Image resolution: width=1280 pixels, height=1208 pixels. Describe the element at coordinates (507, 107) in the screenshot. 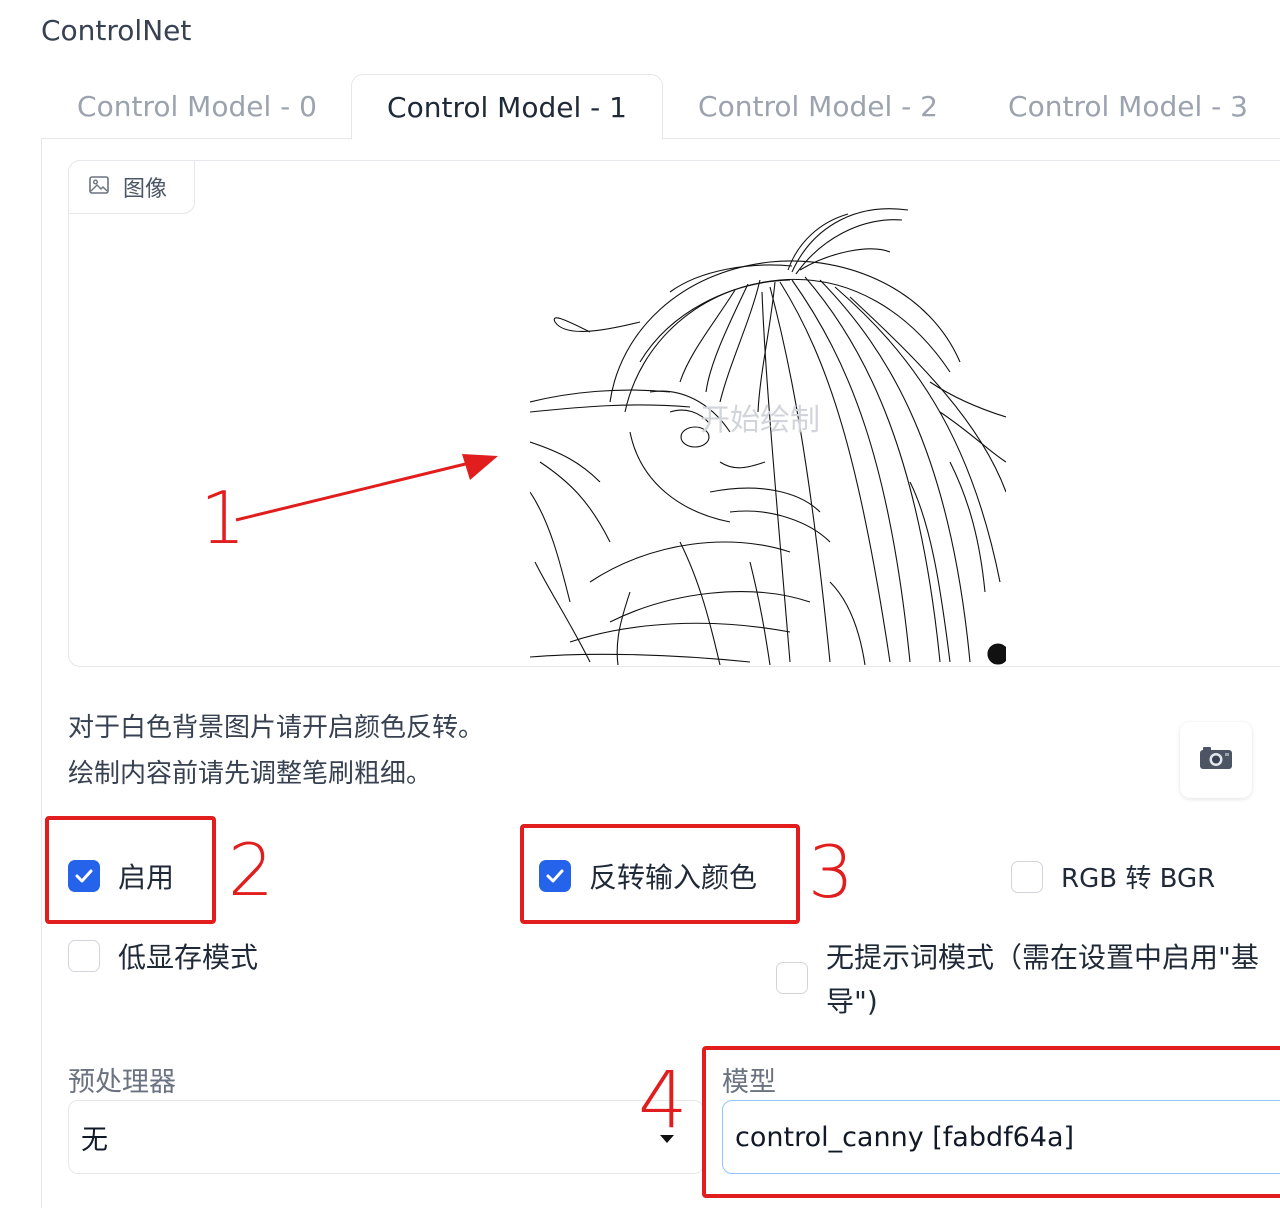

I see `tab-control-model-1: Control Model - 1` at that location.